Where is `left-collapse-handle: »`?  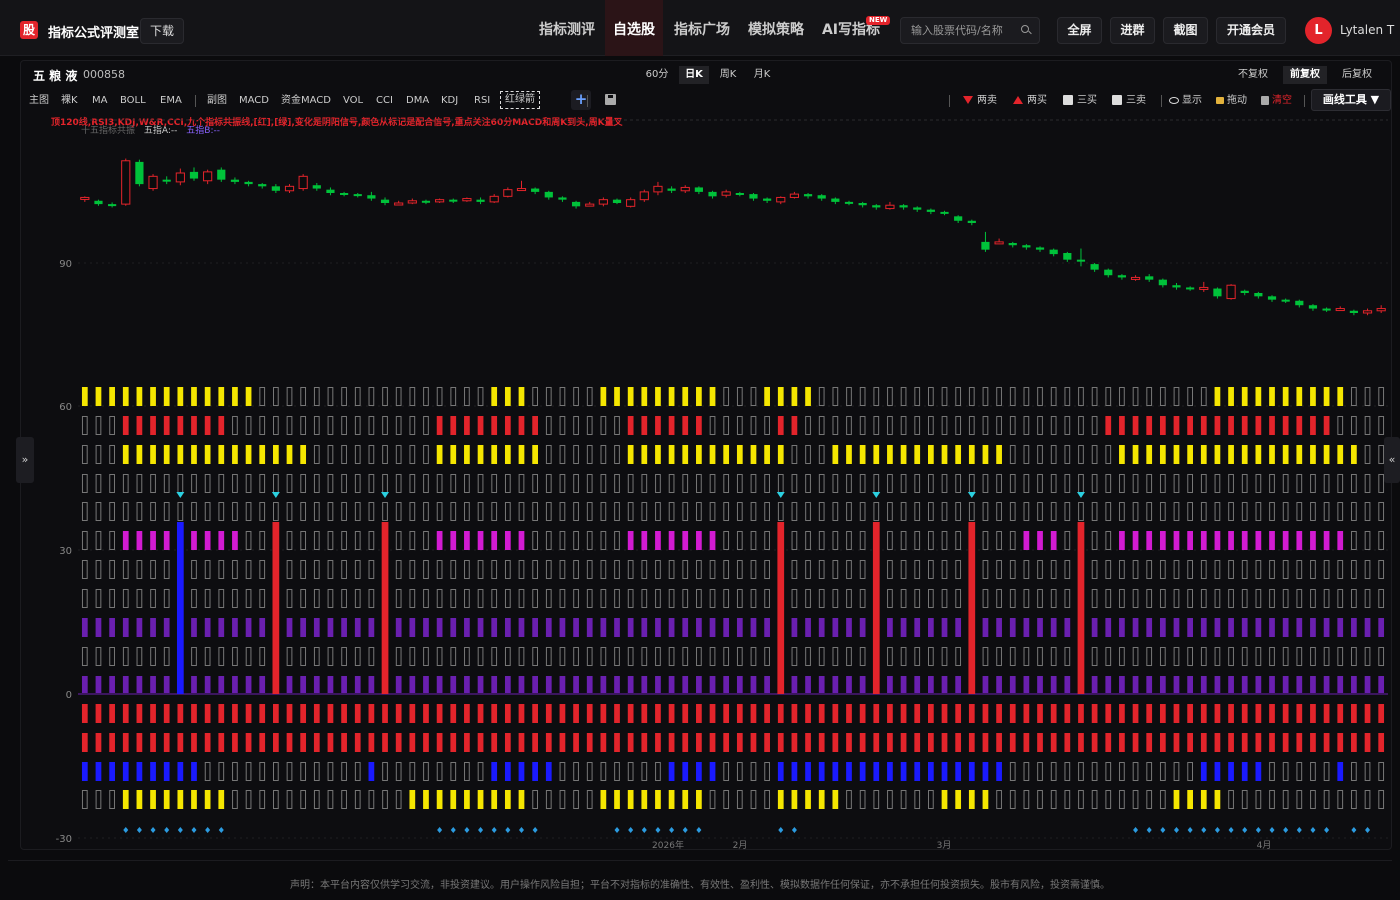 left-collapse-handle: » is located at coordinates (25, 460).